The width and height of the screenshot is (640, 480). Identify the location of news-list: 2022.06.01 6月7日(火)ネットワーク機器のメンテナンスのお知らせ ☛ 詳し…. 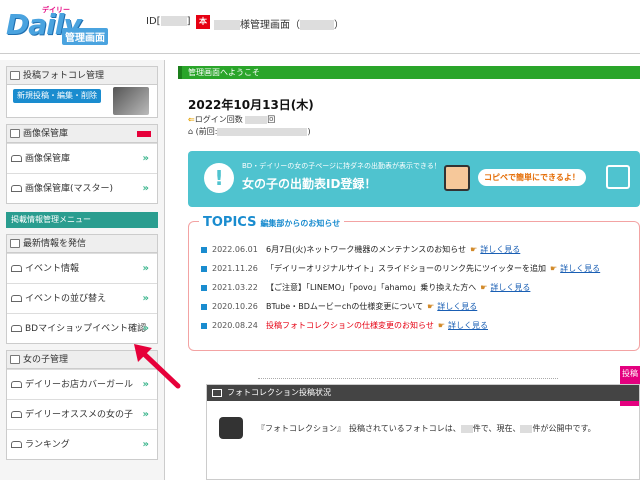
(416, 287).